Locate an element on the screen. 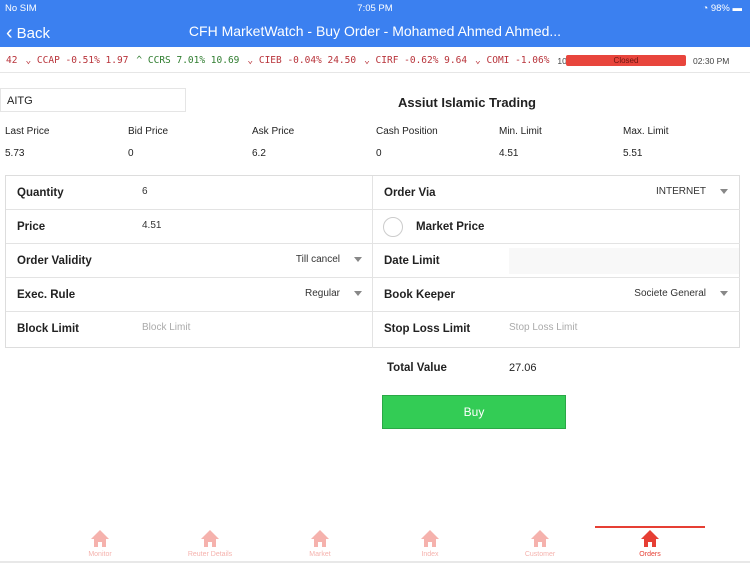 This screenshot has height=563, width=750. info-value: 6.2 is located at coordinates (259, 153).